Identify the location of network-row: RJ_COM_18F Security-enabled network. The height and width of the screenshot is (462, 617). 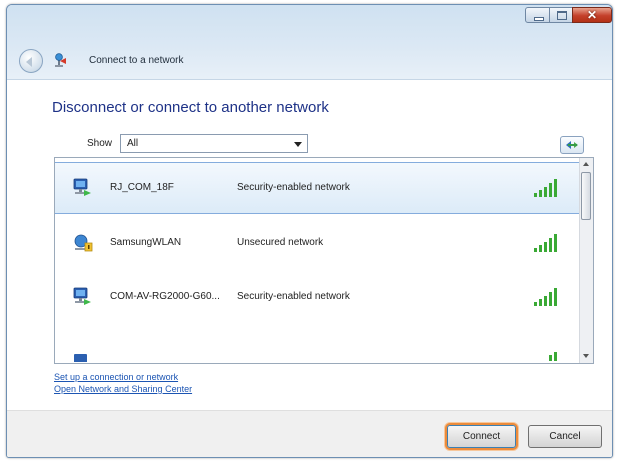
(318, 188).